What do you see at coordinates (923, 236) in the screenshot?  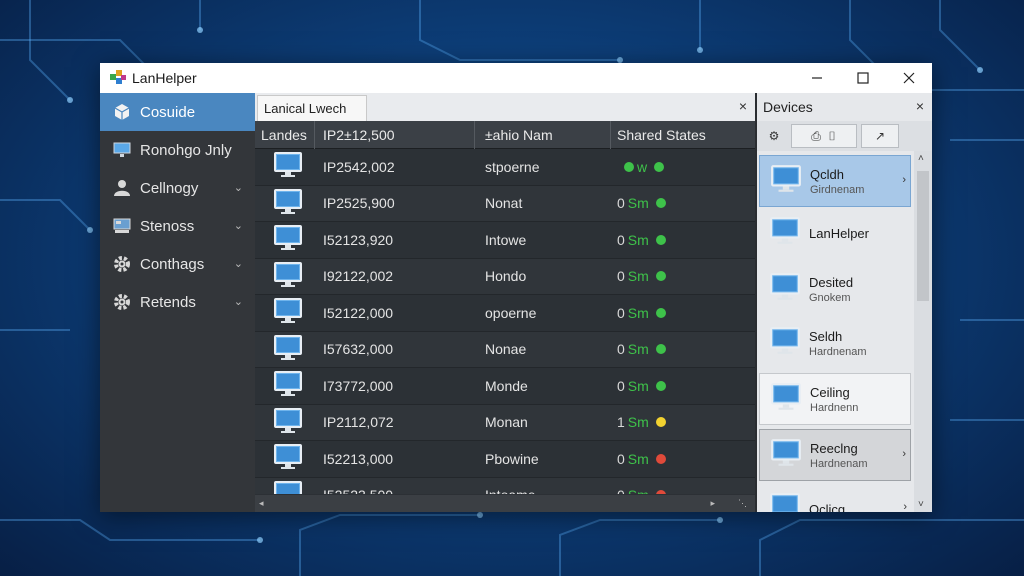 I see `scrollbar-thumb` at bounding box center [923, 236].